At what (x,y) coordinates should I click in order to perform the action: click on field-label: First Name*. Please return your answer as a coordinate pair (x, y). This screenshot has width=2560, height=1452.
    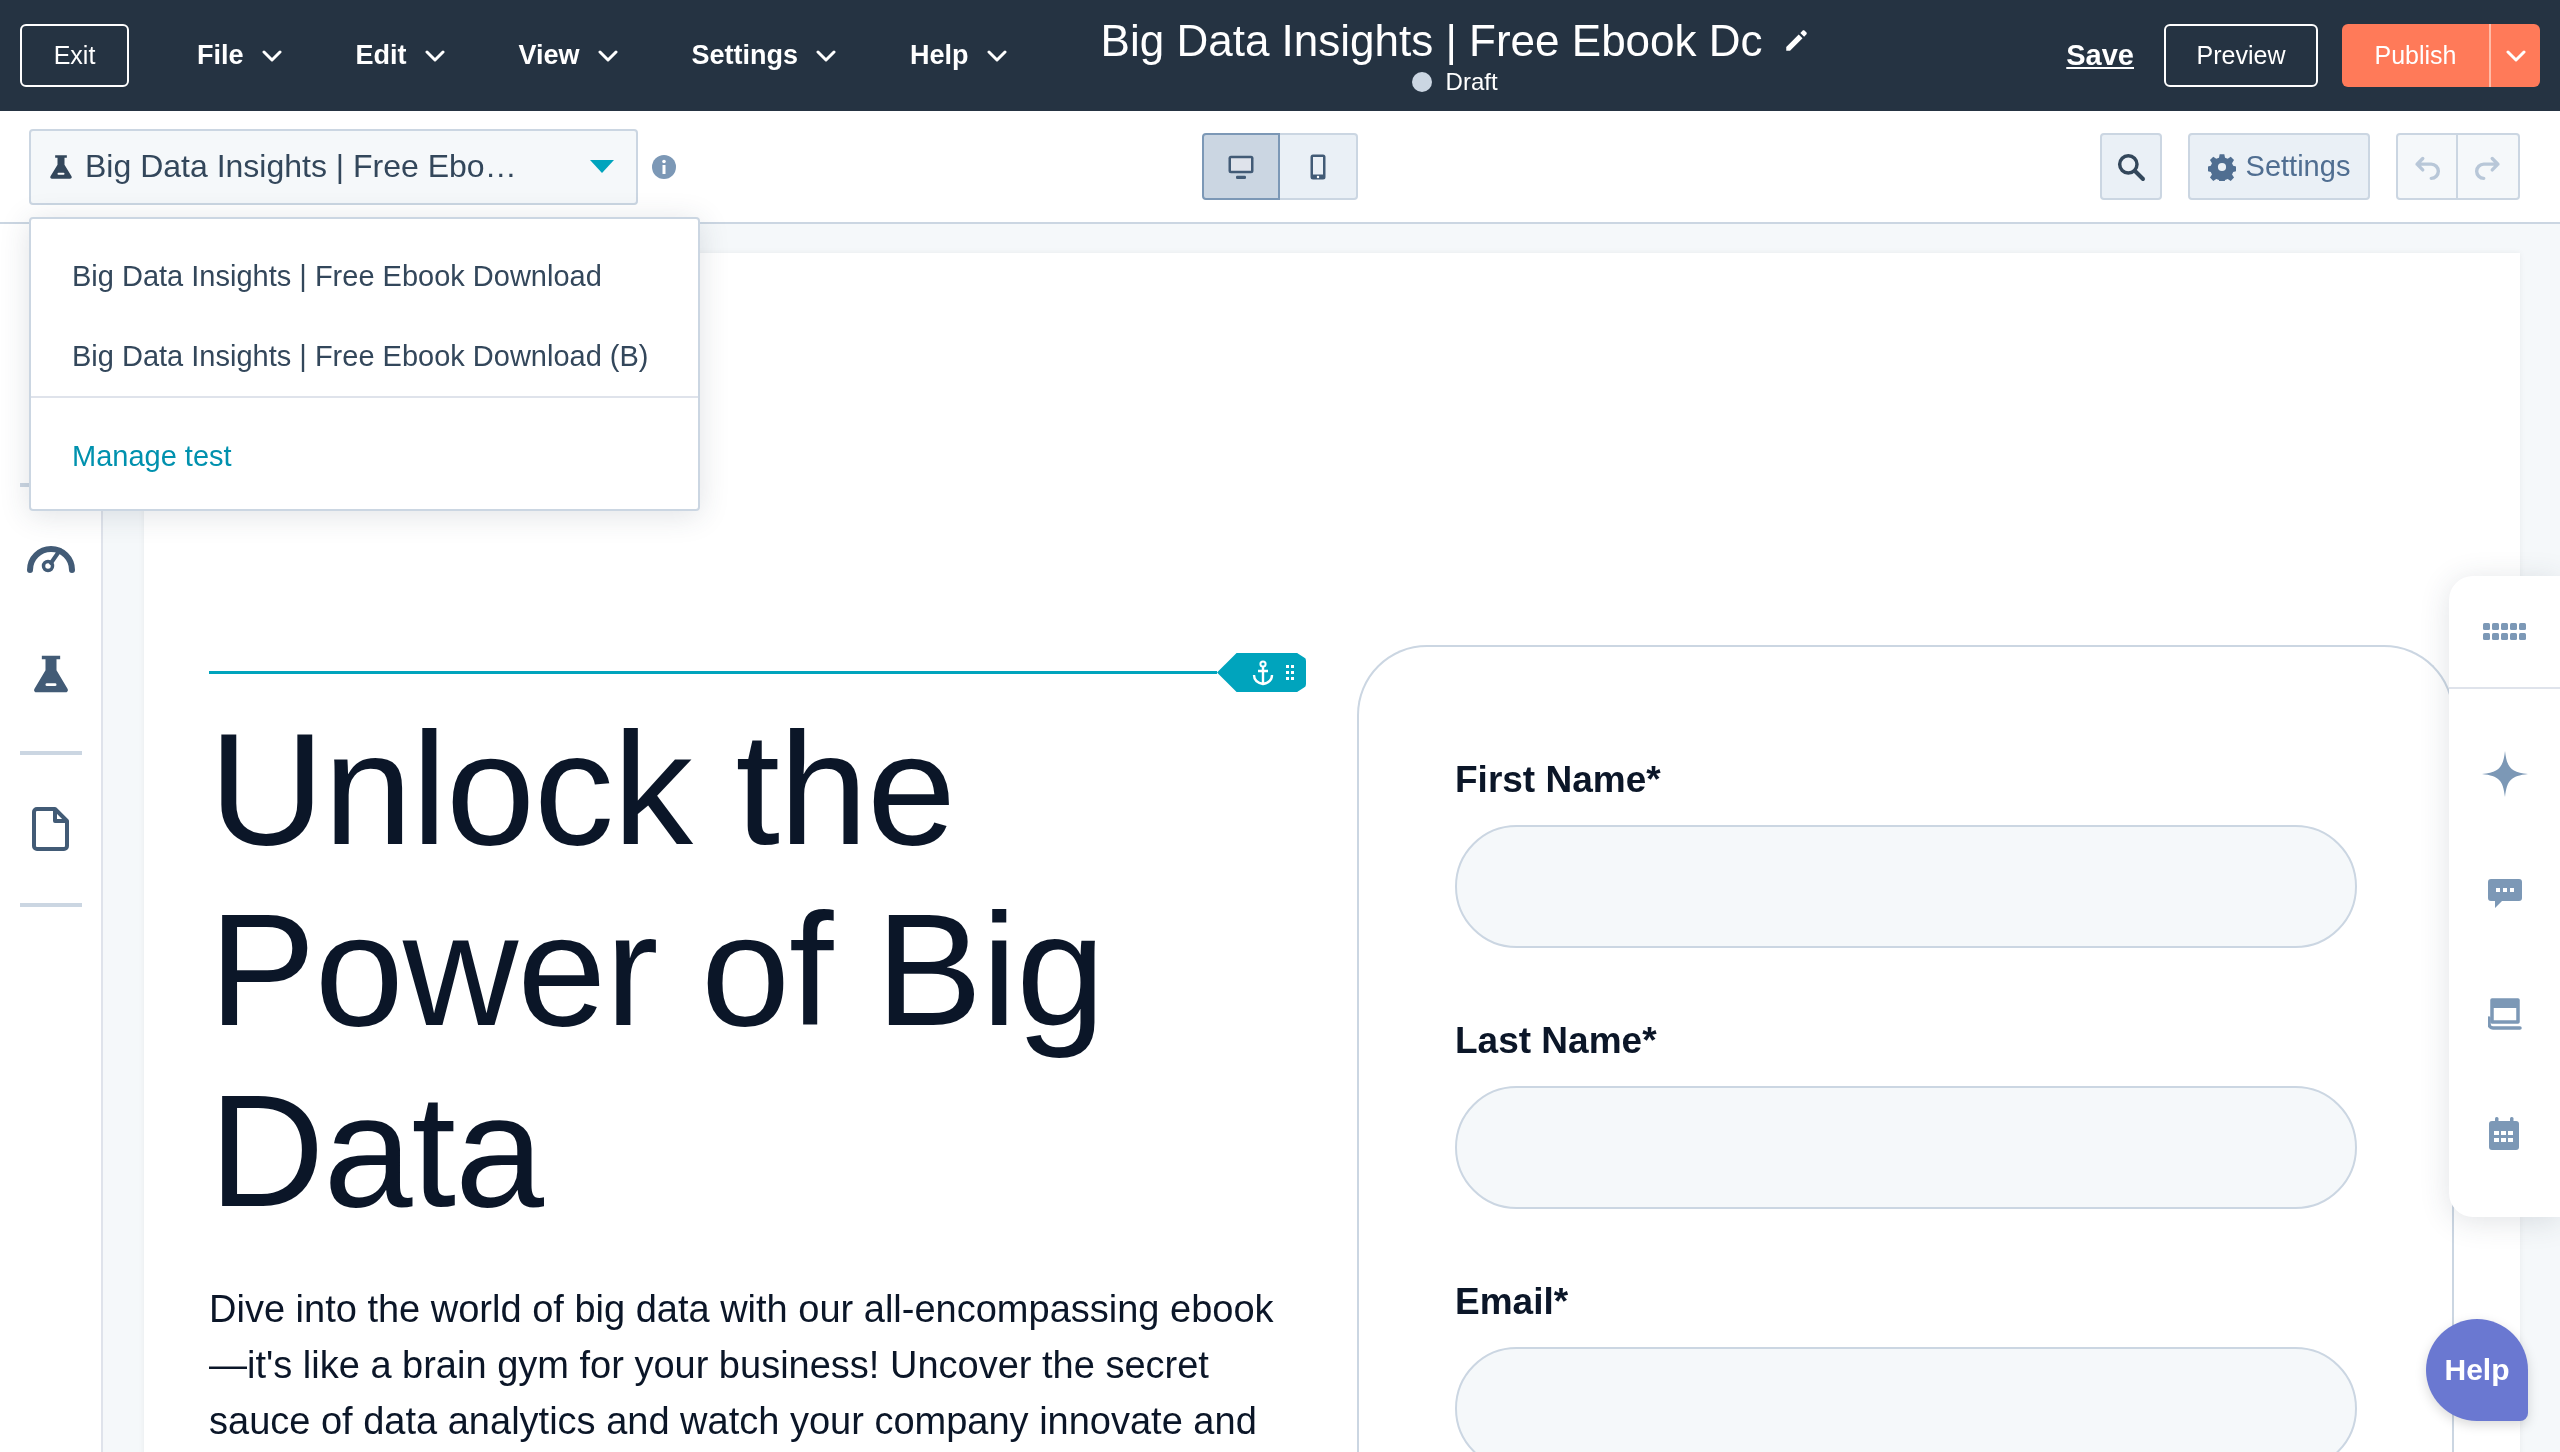
    Looking at the image, I should click on (1558, 780).